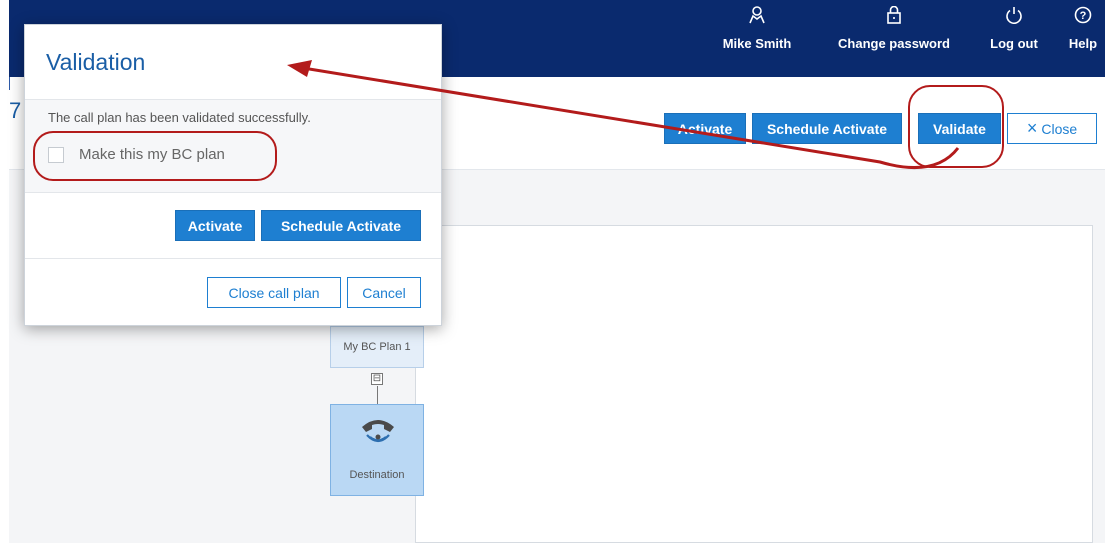 The height and width of the screenshot is (543, 1105). Describe the element at coordinates (378, 431) in the screenshot. I see `phone-handset-icon` at that location.